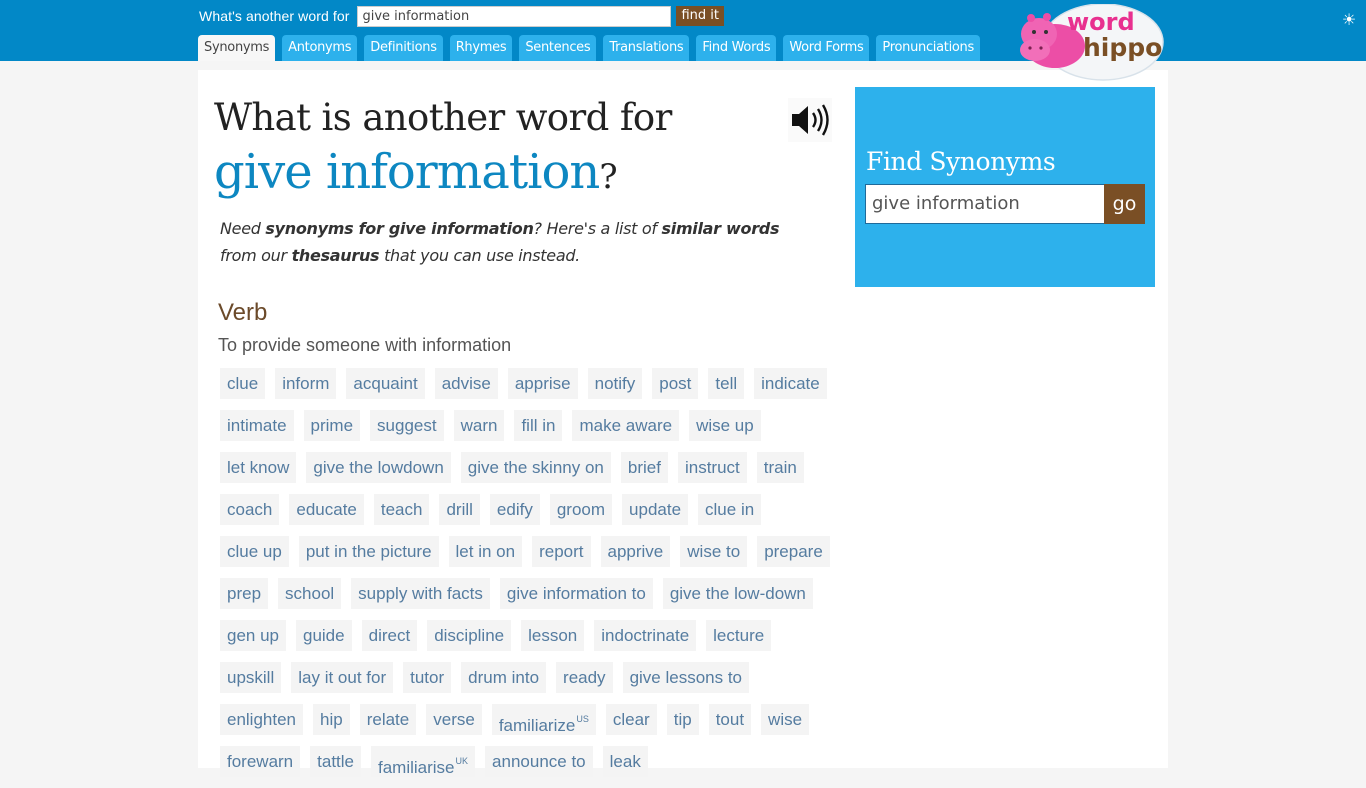 Image resolution: width=1366 pixels, height=788 pixels. What do you see at coordinates (785, 719) in the screenshot?
I see `synonym-chip: wise` at bounding box center [785, 719].